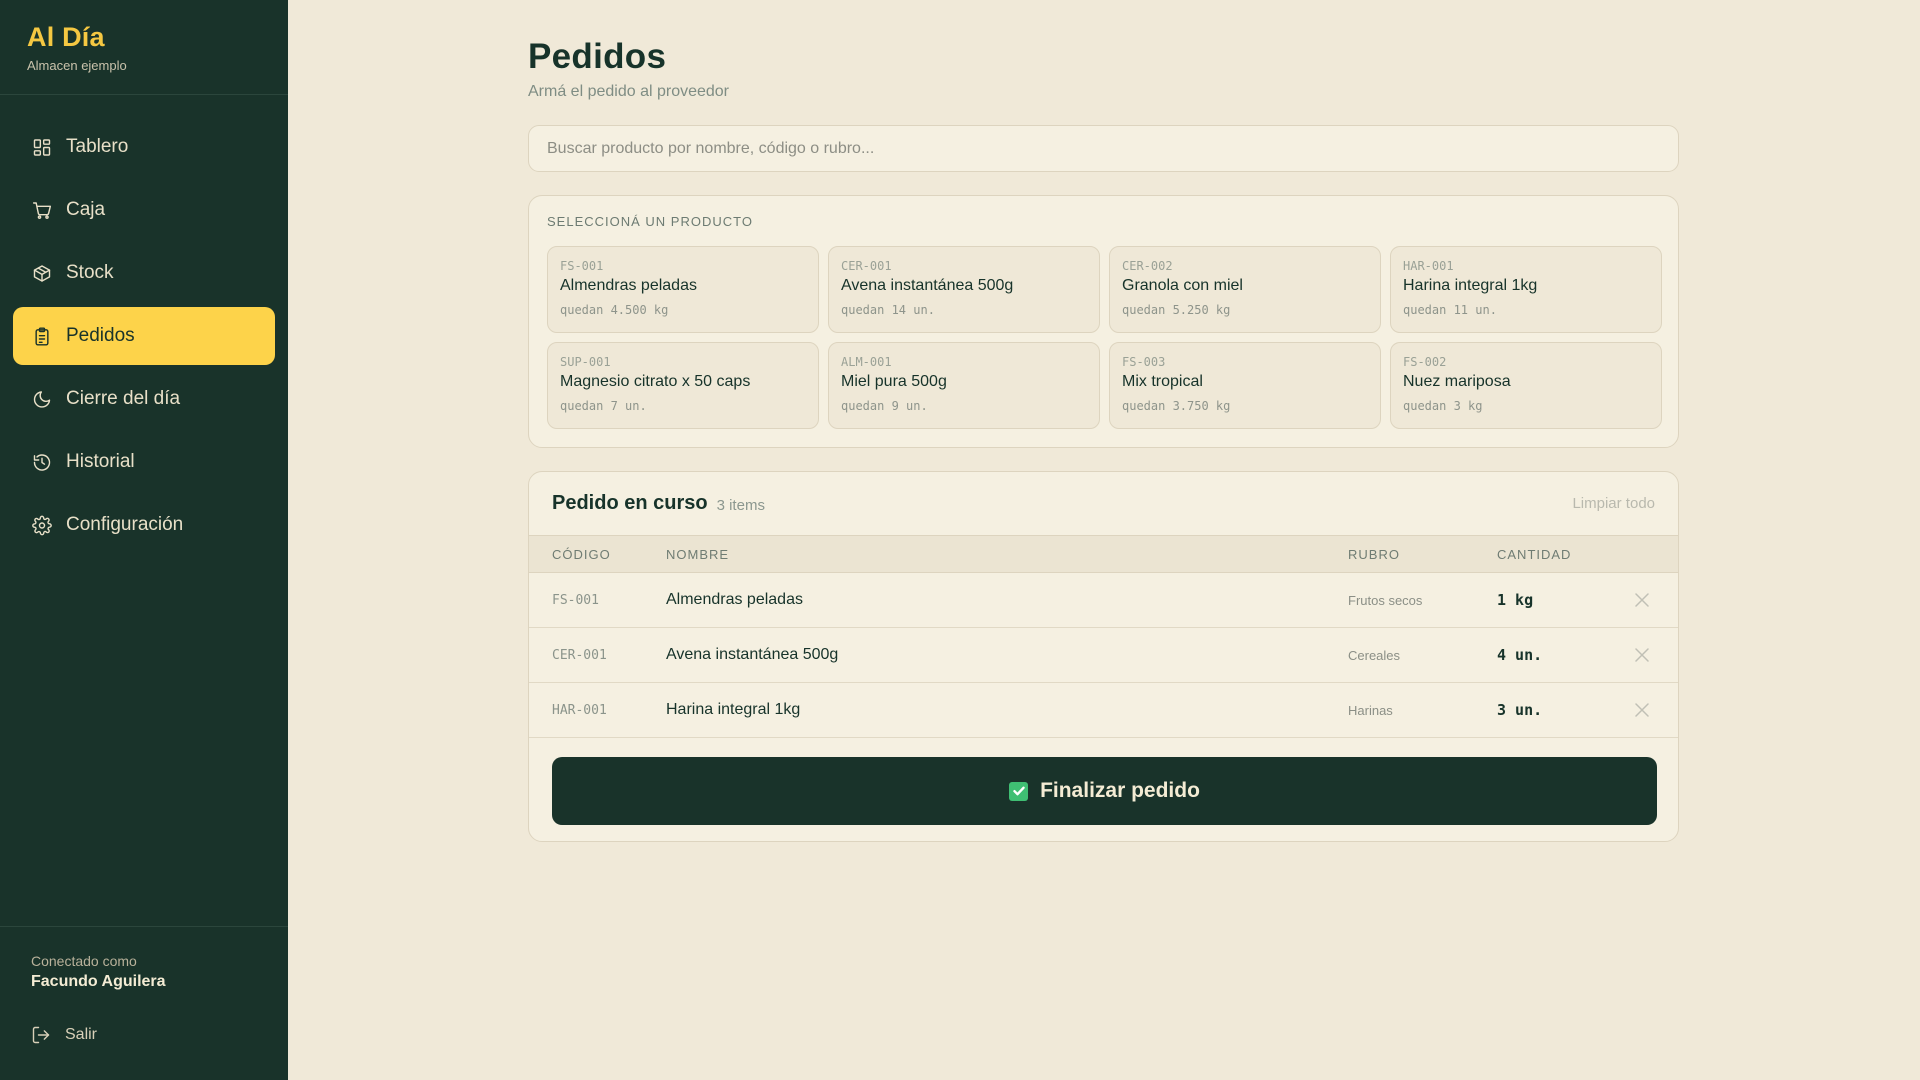 Image resolution: width=1920 pixels, height=1080 pixels. What do you see at coordinates (1520, 710) in the screenshot?
I see `row-quantity: 3 un.` at bounding box center [1520, 710].